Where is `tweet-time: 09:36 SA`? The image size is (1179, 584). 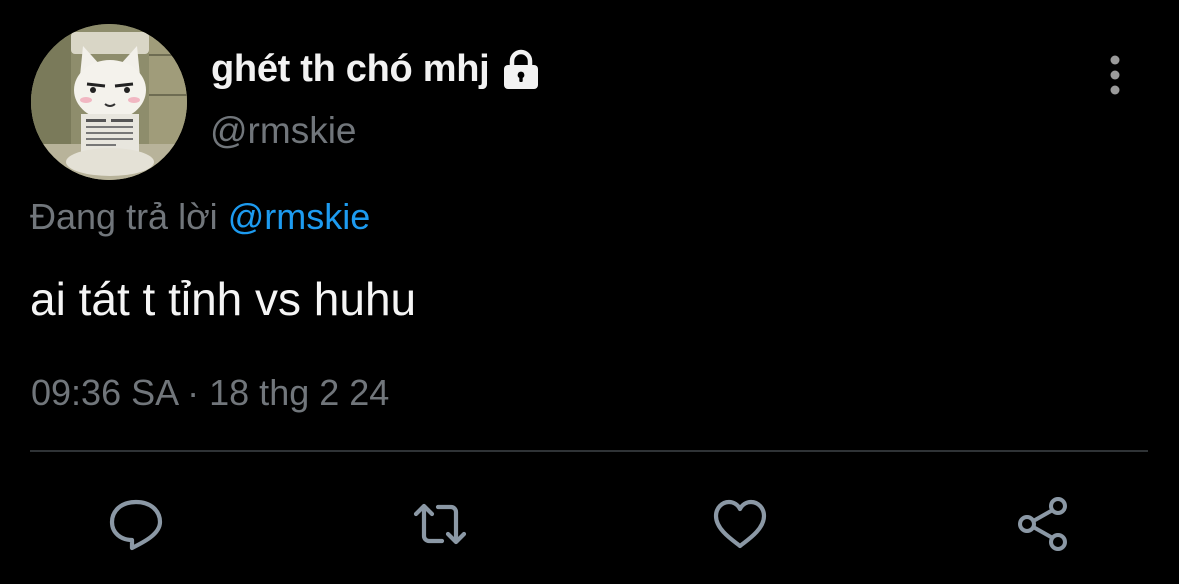 tweet-time: 09:36 SA is located at coordinates (104, 392).